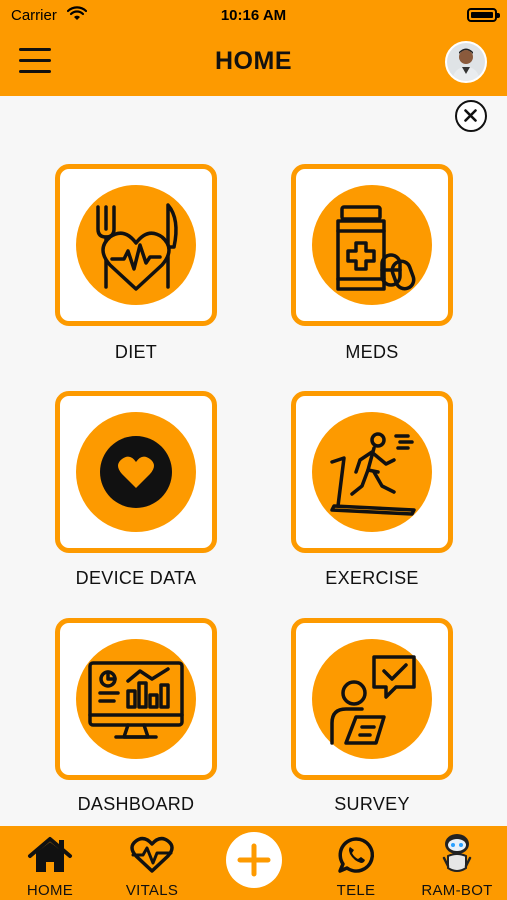  I want to click on dashboard-icon-circle, so click(136, 699).